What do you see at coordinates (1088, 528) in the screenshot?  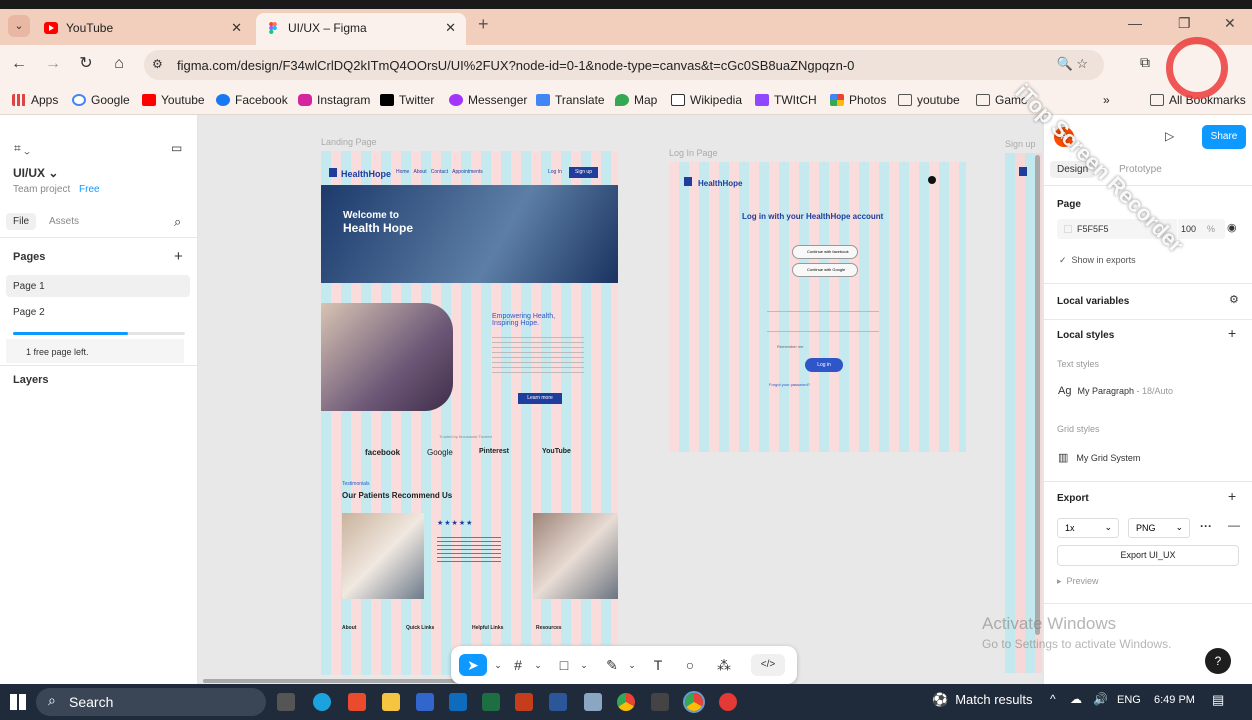 I see `export-scale-select: 1x ⌄` at bounding box center [1088, 528].